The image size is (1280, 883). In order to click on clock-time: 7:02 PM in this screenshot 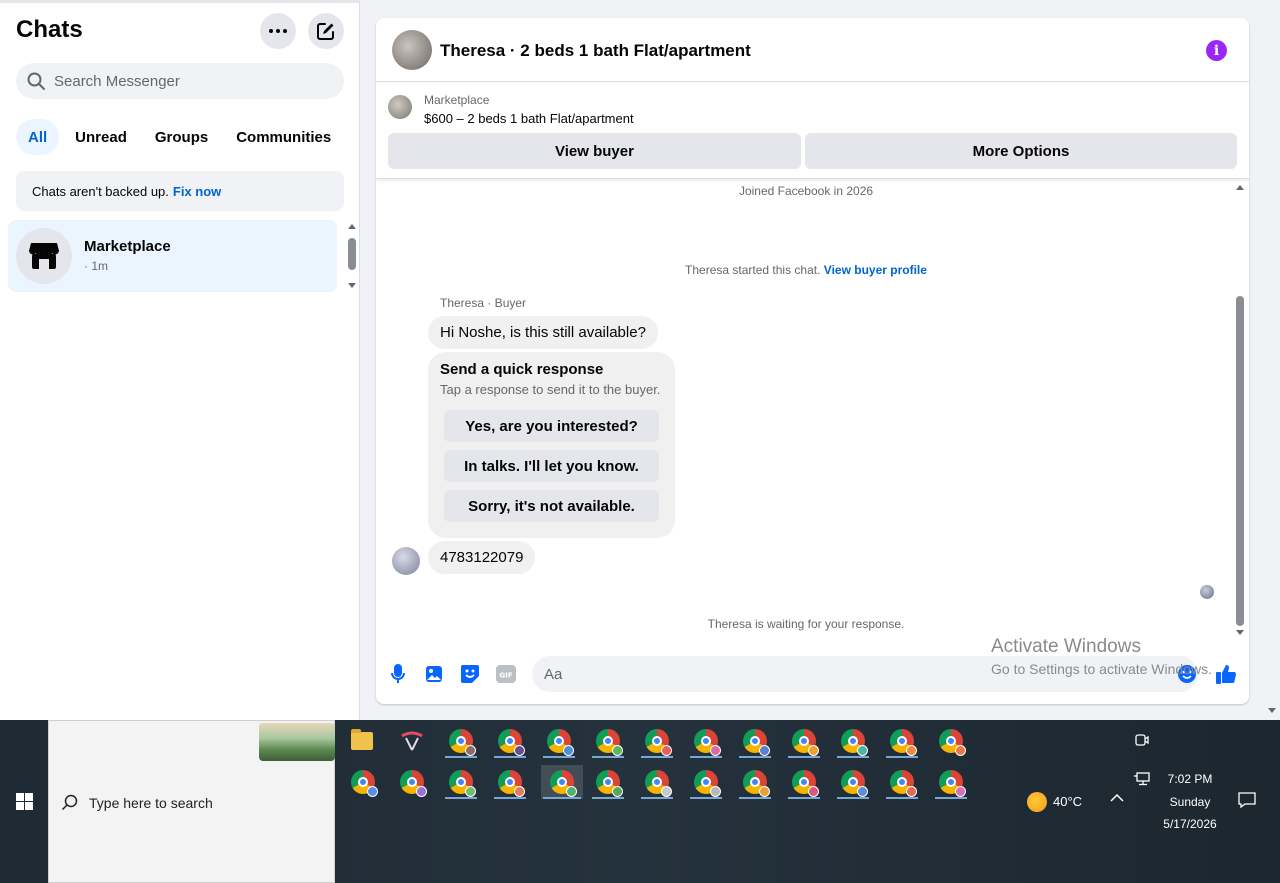, I will do `click(1190, 779)`.